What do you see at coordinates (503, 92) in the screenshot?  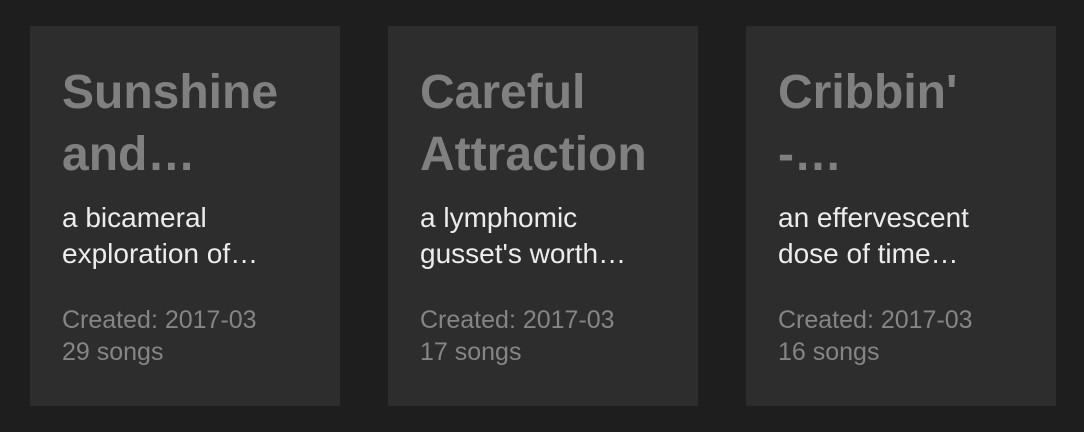 I see `playlist-title-line: Careful` at bounding box center [503, 92].